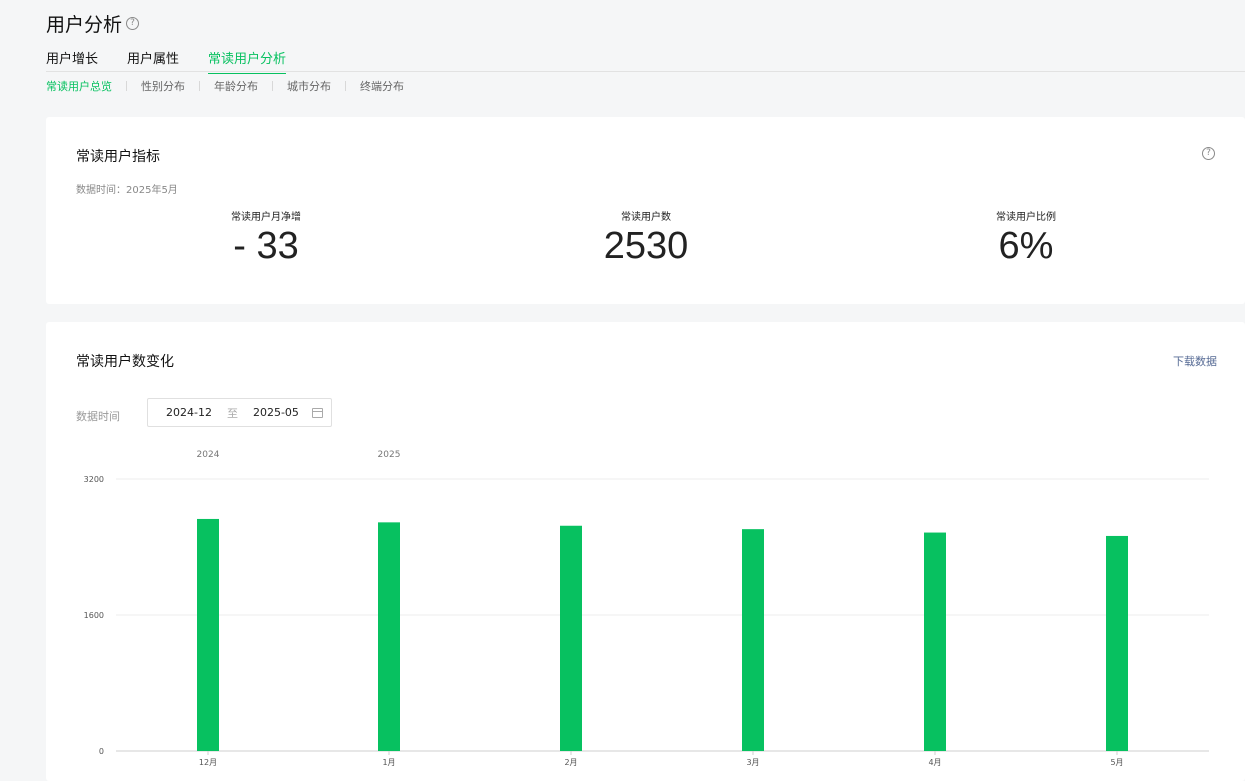 This screenshot has width=1245, height=781. I want to click on subtab-gender: 性别分布, so click(163, 86).